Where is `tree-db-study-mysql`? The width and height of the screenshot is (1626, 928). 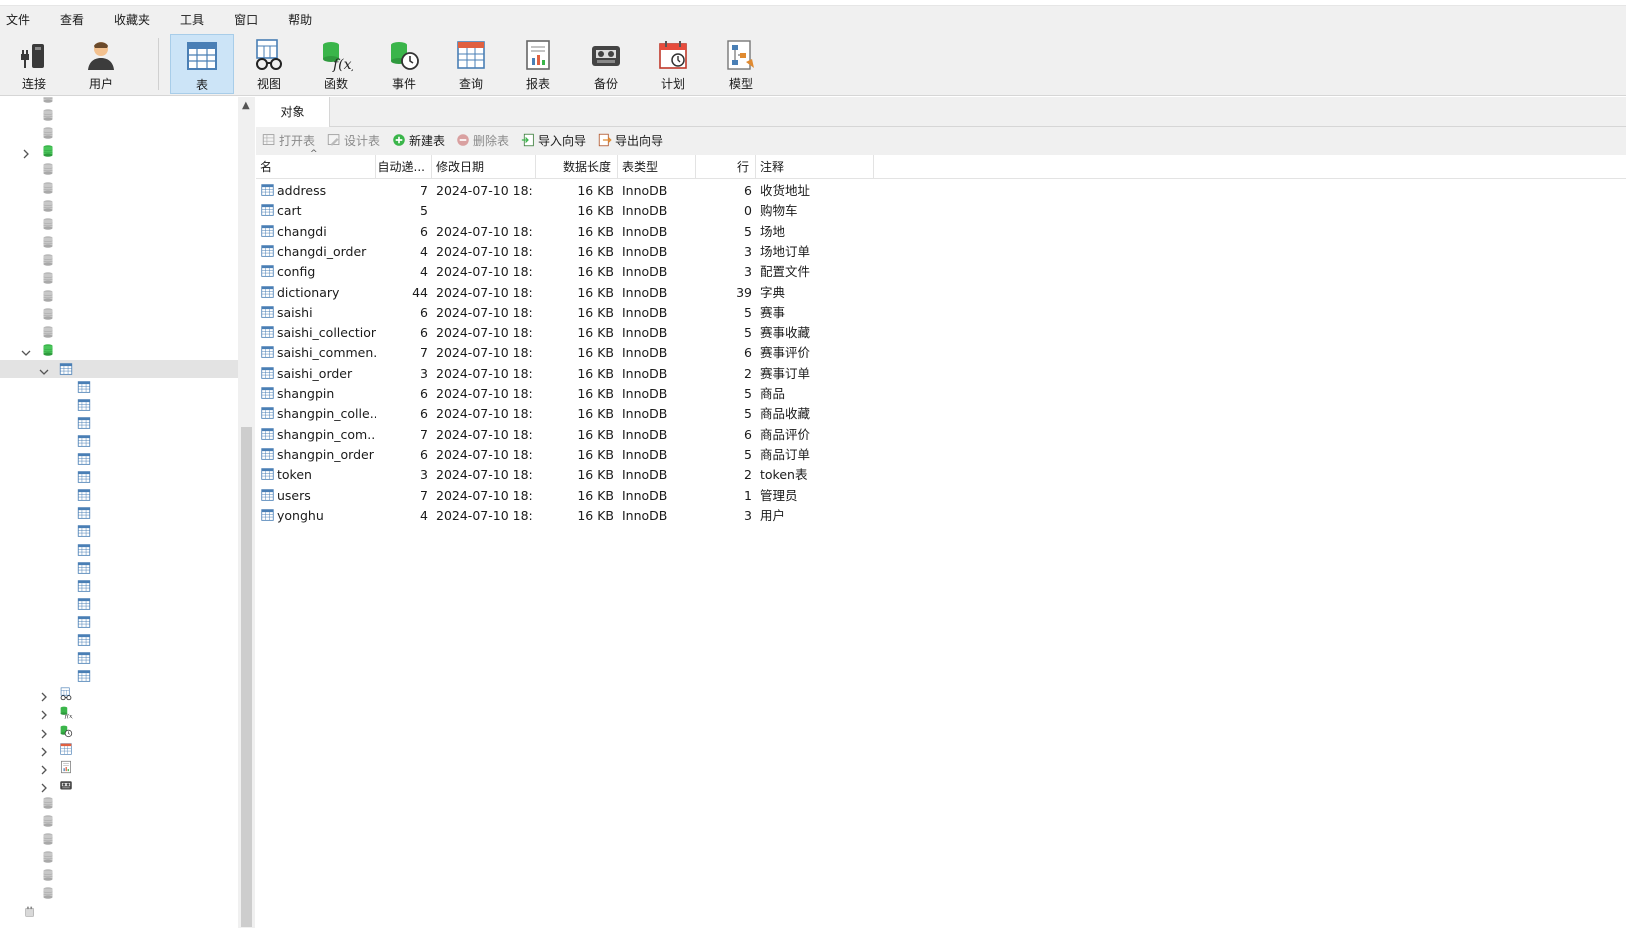
tree-db-study-mysql is located at coordinates (119, 278).